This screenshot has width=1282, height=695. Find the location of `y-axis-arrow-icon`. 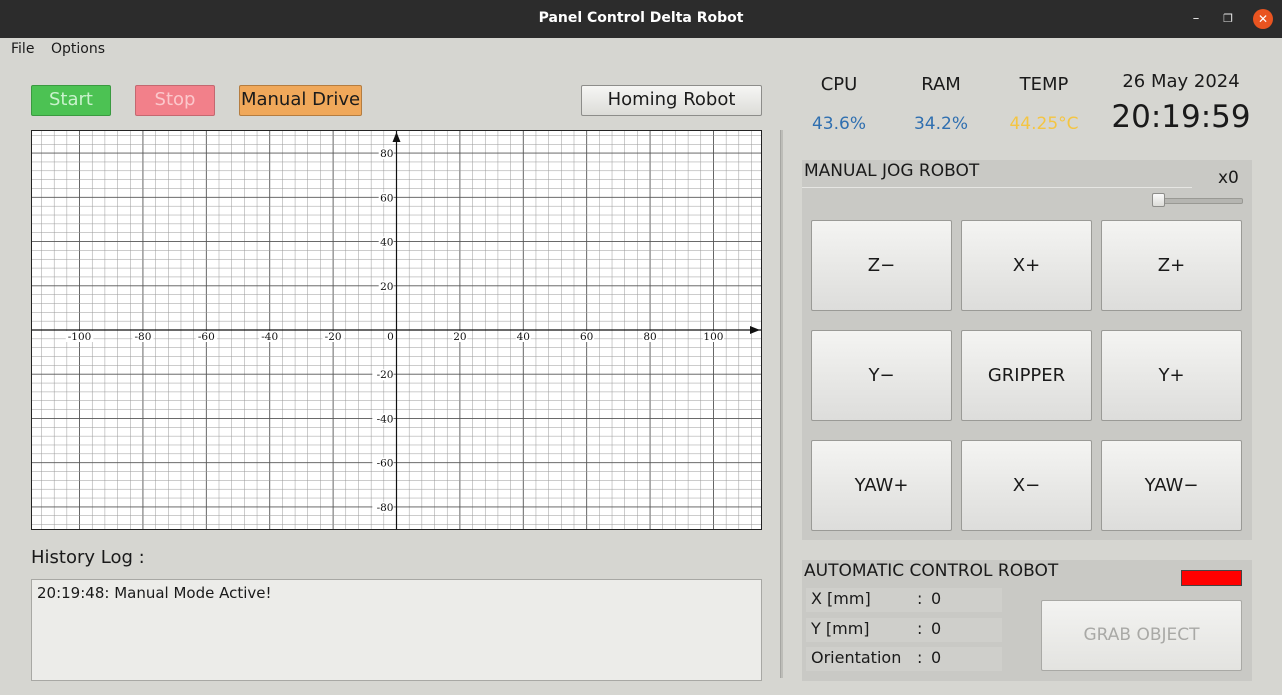

y-axis-arrow-icon is located at coordinates (396, 137).